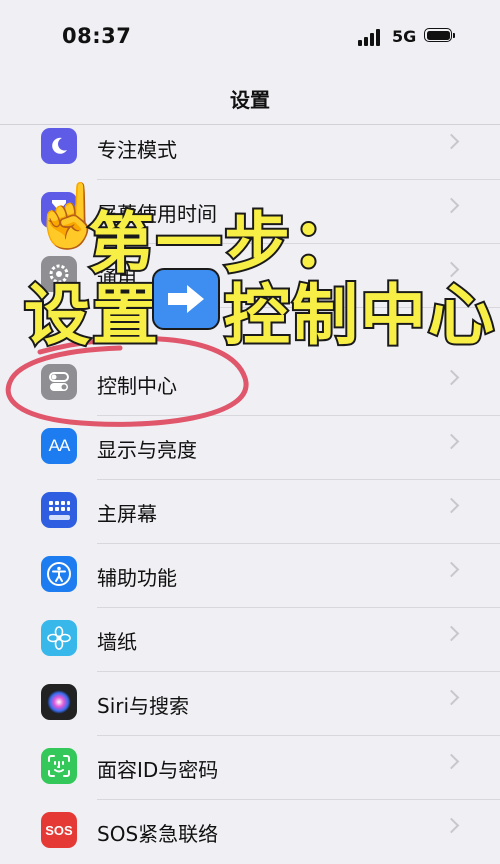  Describe the element at coordinates (158, 770) in the screenshot. I see `settings-row-label: 面容ID与密码` at that location.